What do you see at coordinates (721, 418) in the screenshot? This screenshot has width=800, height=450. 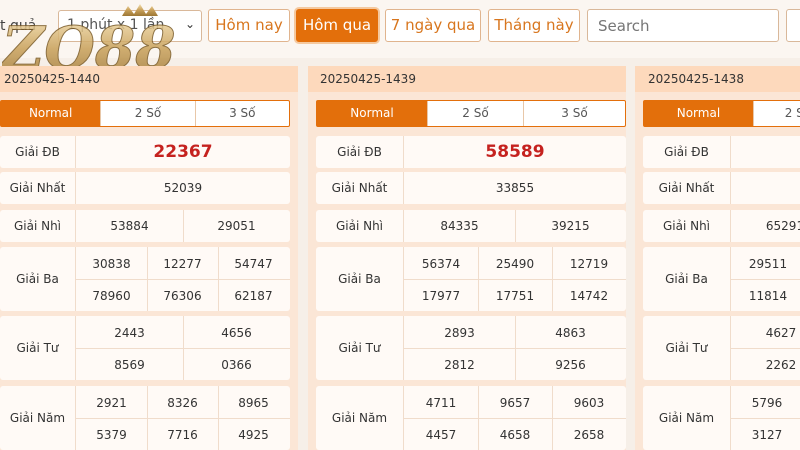 I see `prize-row-nam: Giải Năm 5796 3127` at bounding box center [721, 418].